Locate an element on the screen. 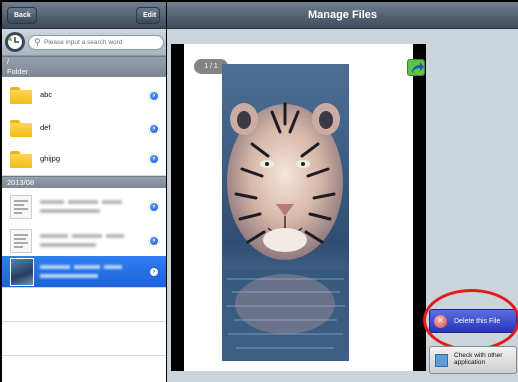  share-arrow-icon is located at coordinates (416, 67).